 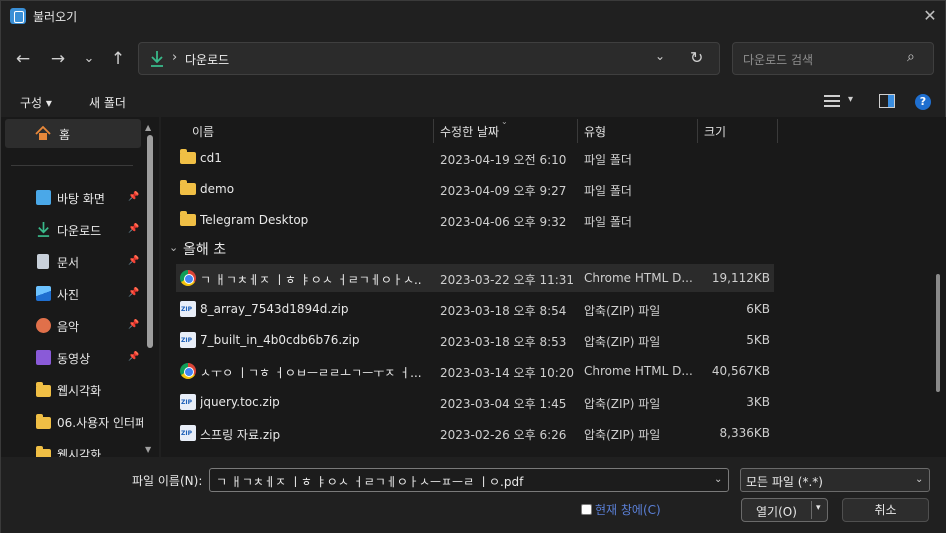 I want to click on app-icon, so click(x=18, y=16).